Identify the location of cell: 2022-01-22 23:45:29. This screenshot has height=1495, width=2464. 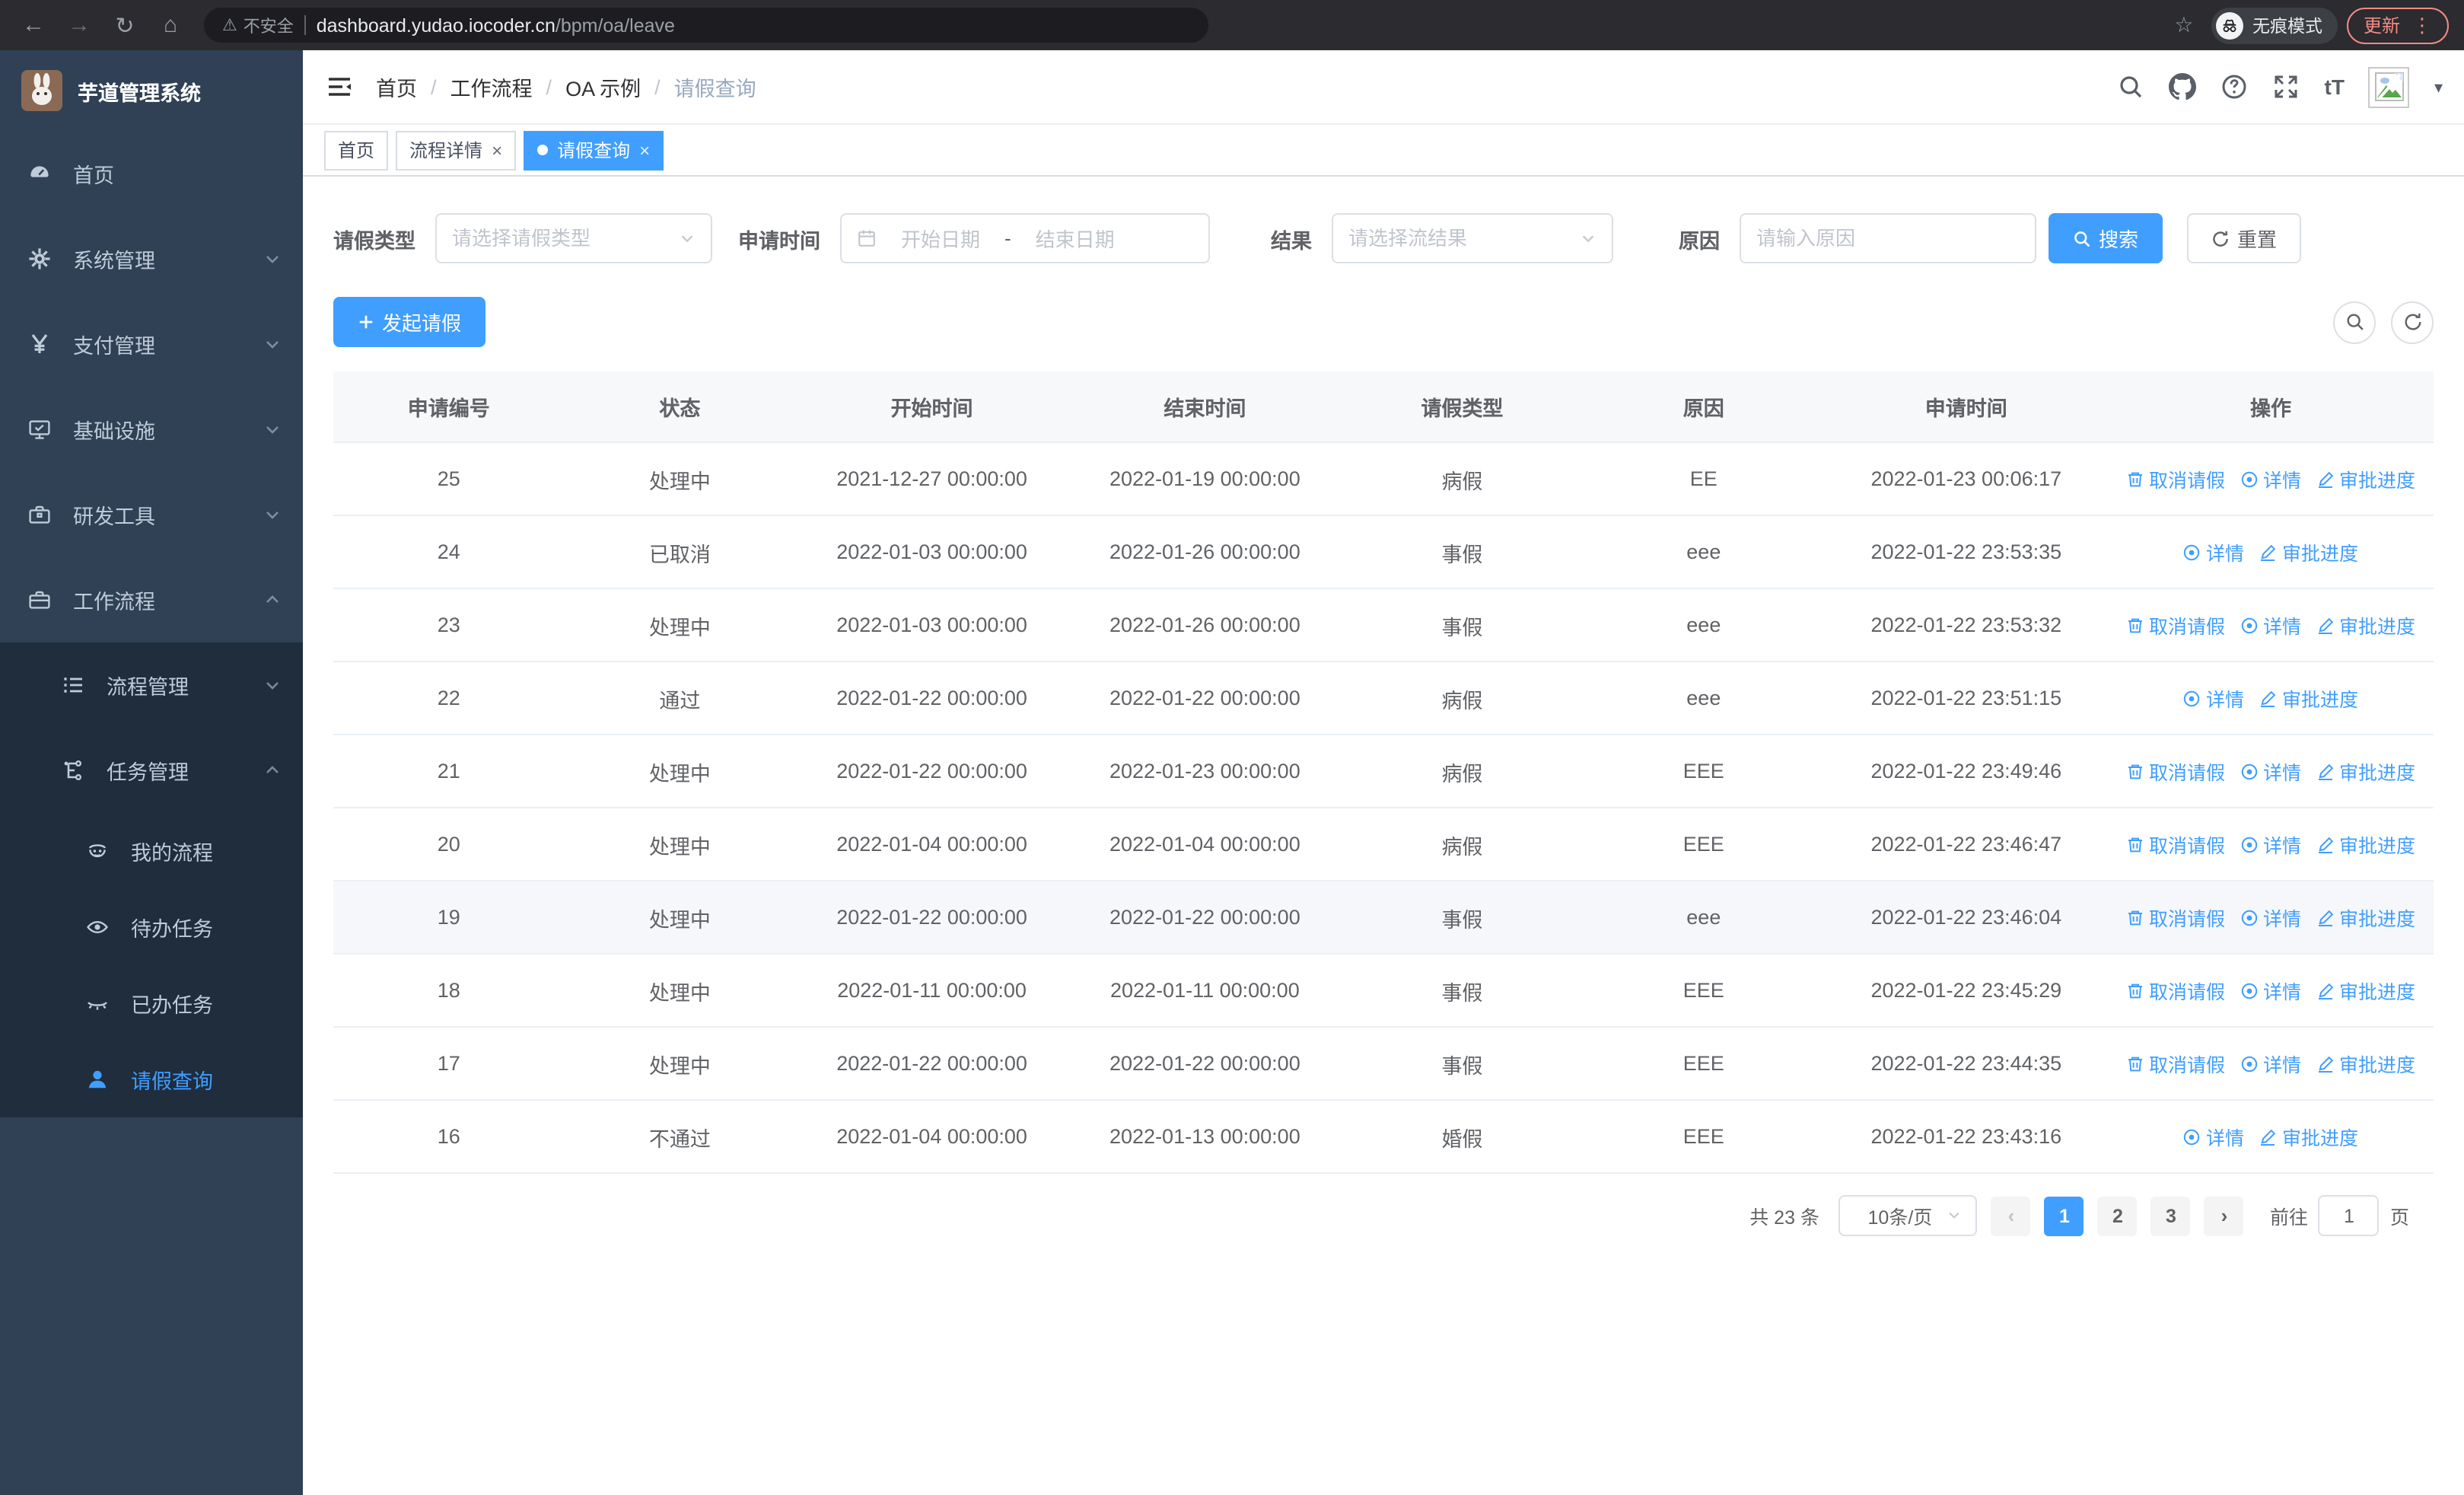
(1966, 991).